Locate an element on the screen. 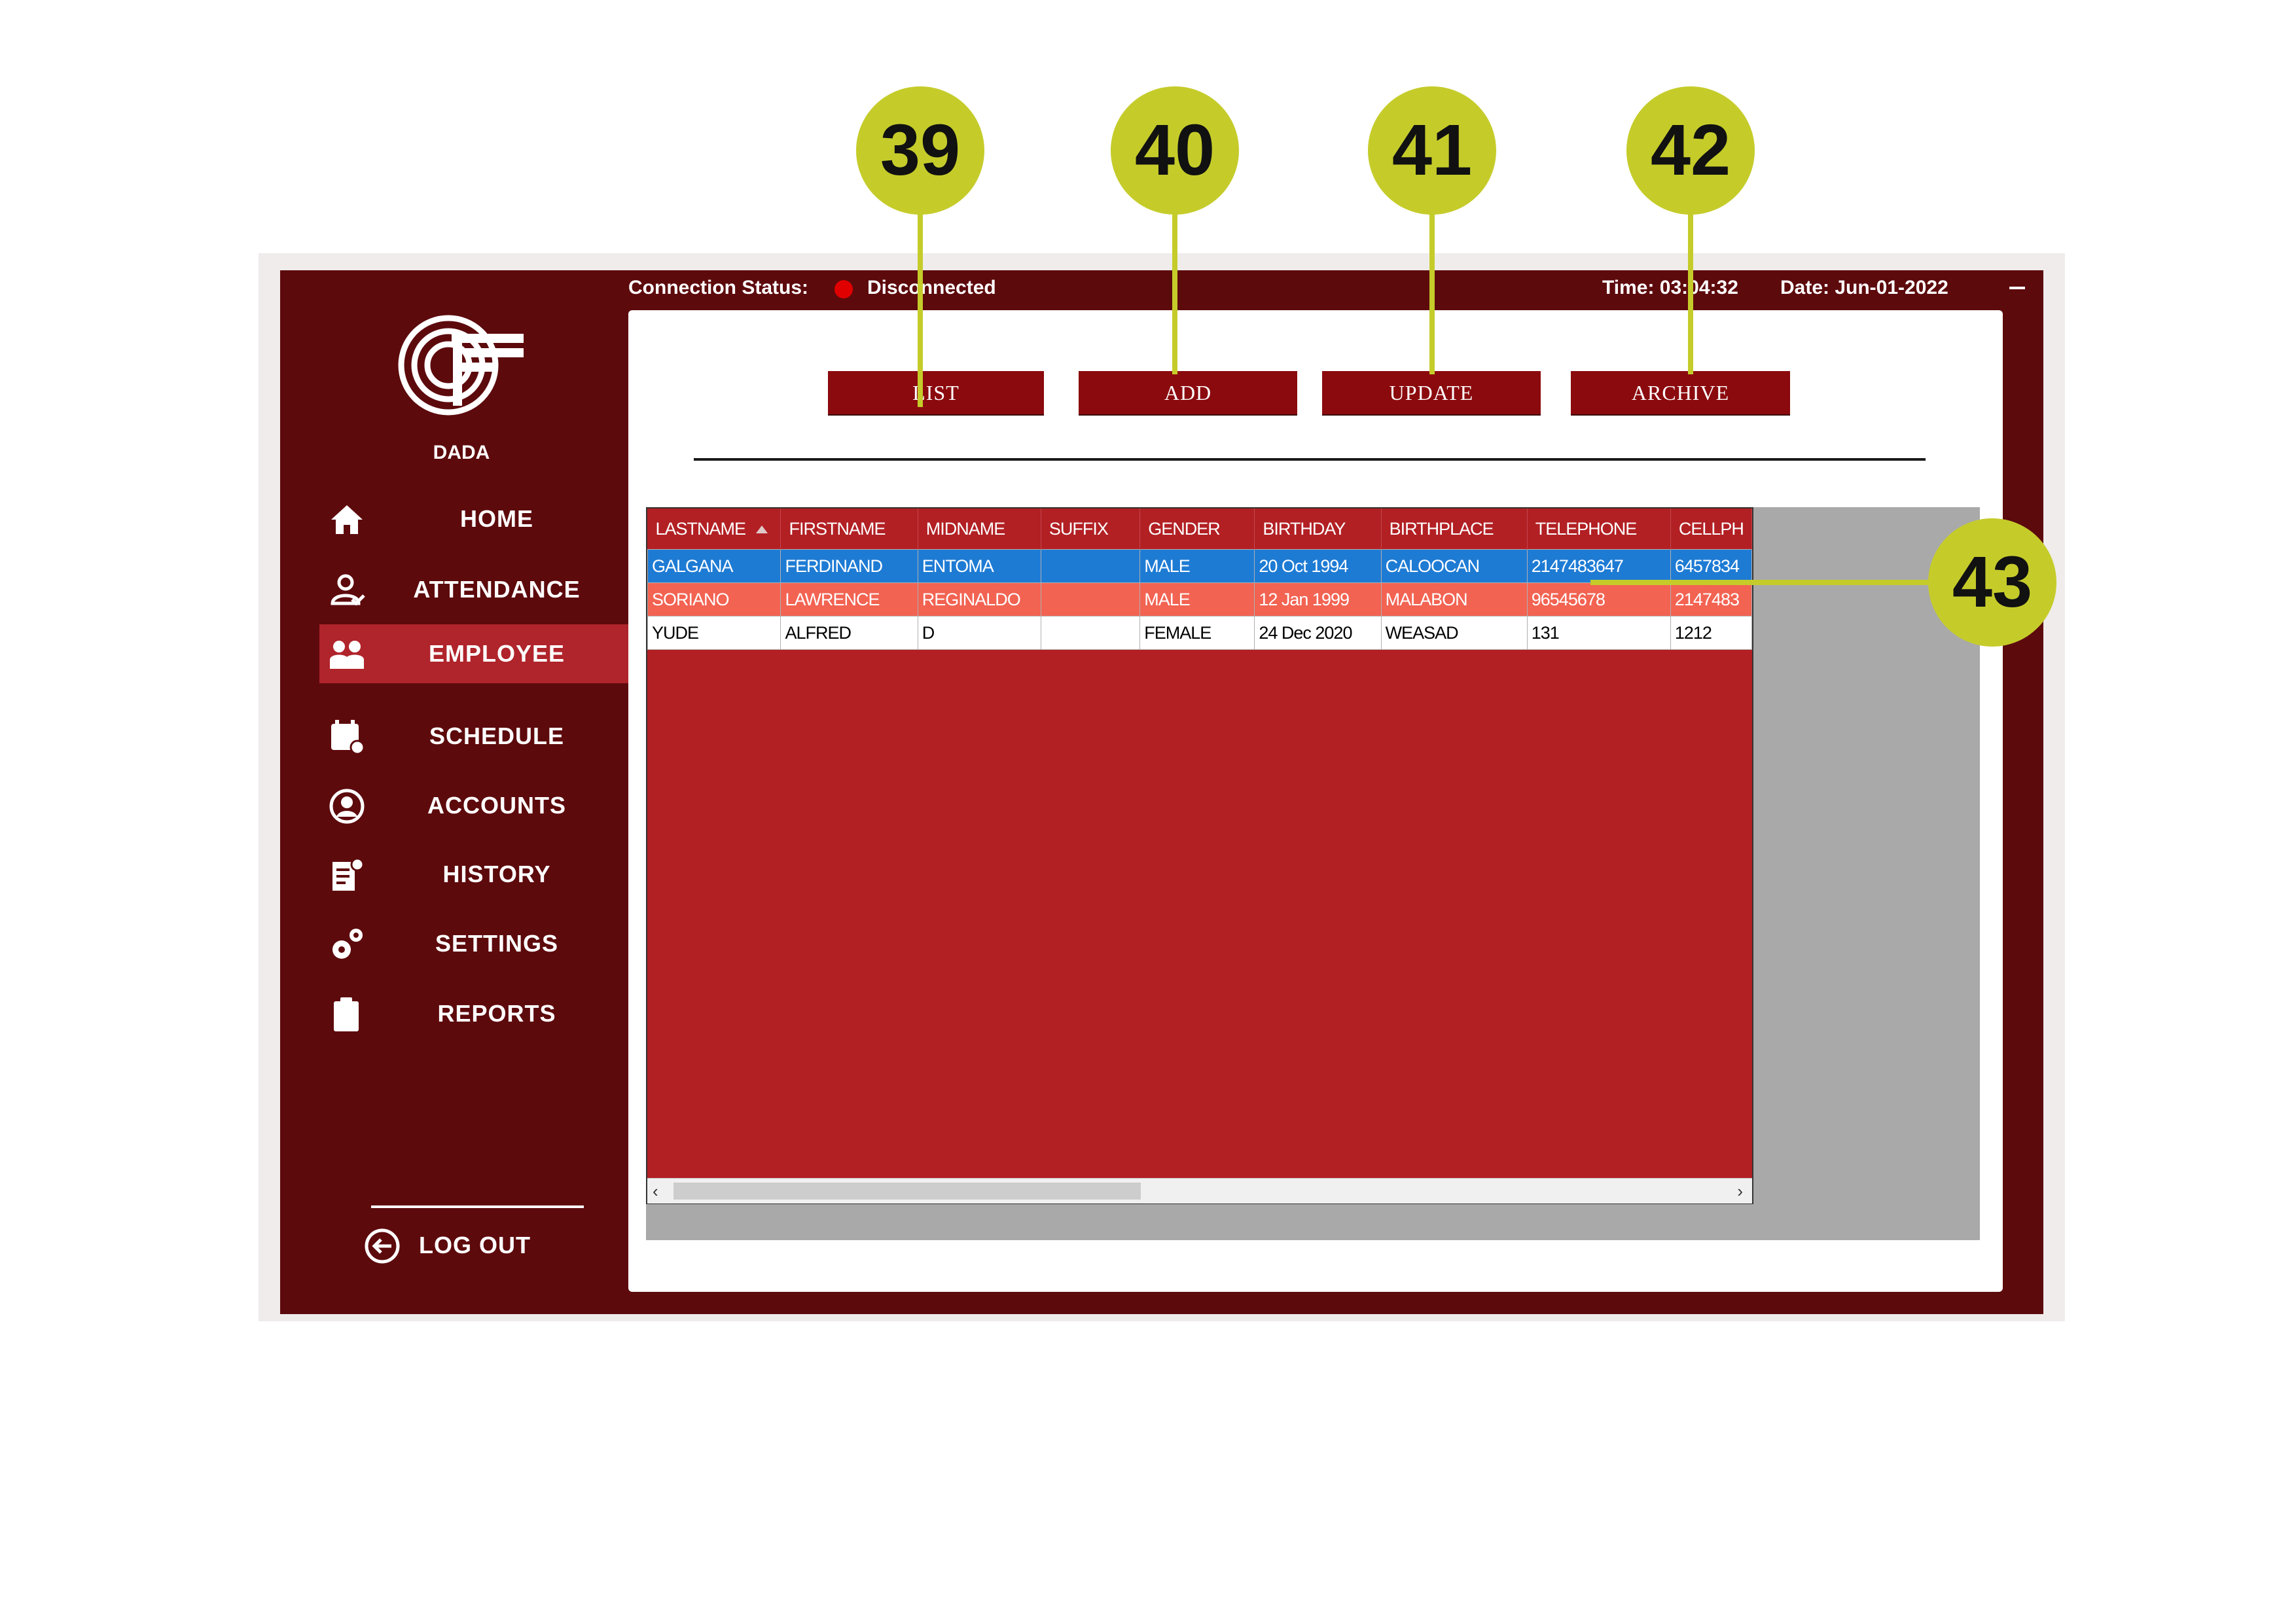  sidebar-item-accounts: ACCOUNTS is located at coordinates (473, 805).